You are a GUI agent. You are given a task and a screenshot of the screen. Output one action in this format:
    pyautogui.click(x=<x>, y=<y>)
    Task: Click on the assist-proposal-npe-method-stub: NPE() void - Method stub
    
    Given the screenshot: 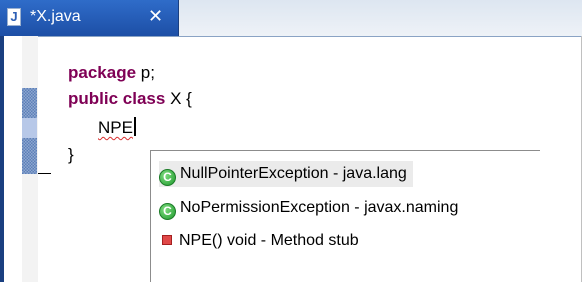 What is the action you would take?
    pyautogui.click(x=259, y=241)
    